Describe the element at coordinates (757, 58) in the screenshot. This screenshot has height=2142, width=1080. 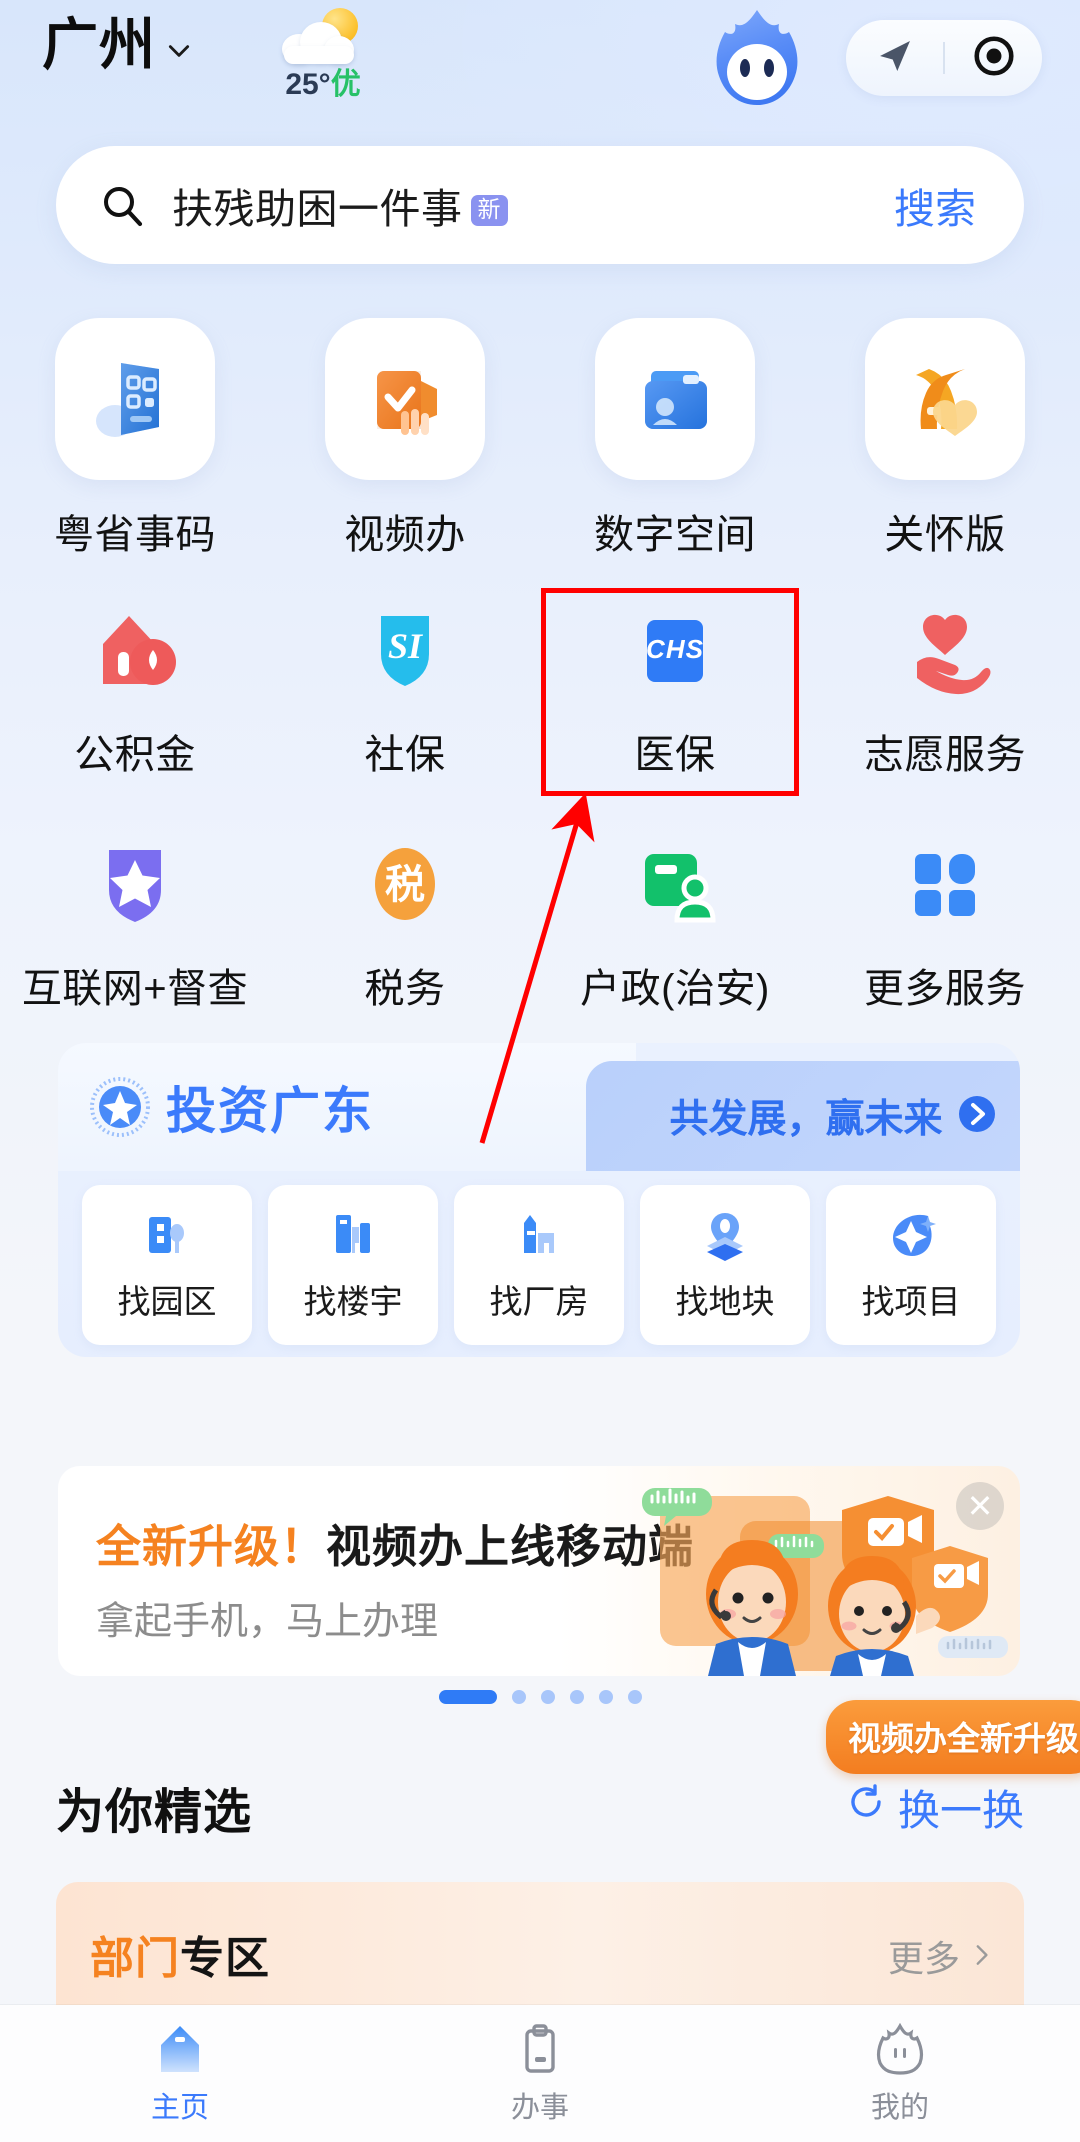
I see `flame-mascot-icon` at that location.